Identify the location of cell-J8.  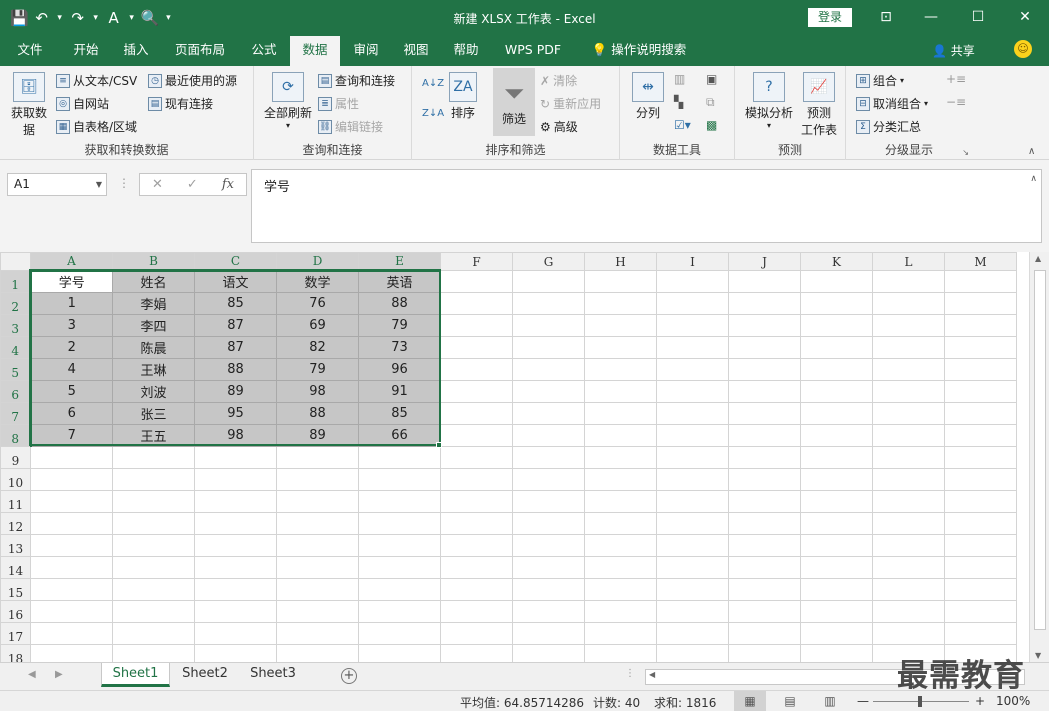
(764, 435).